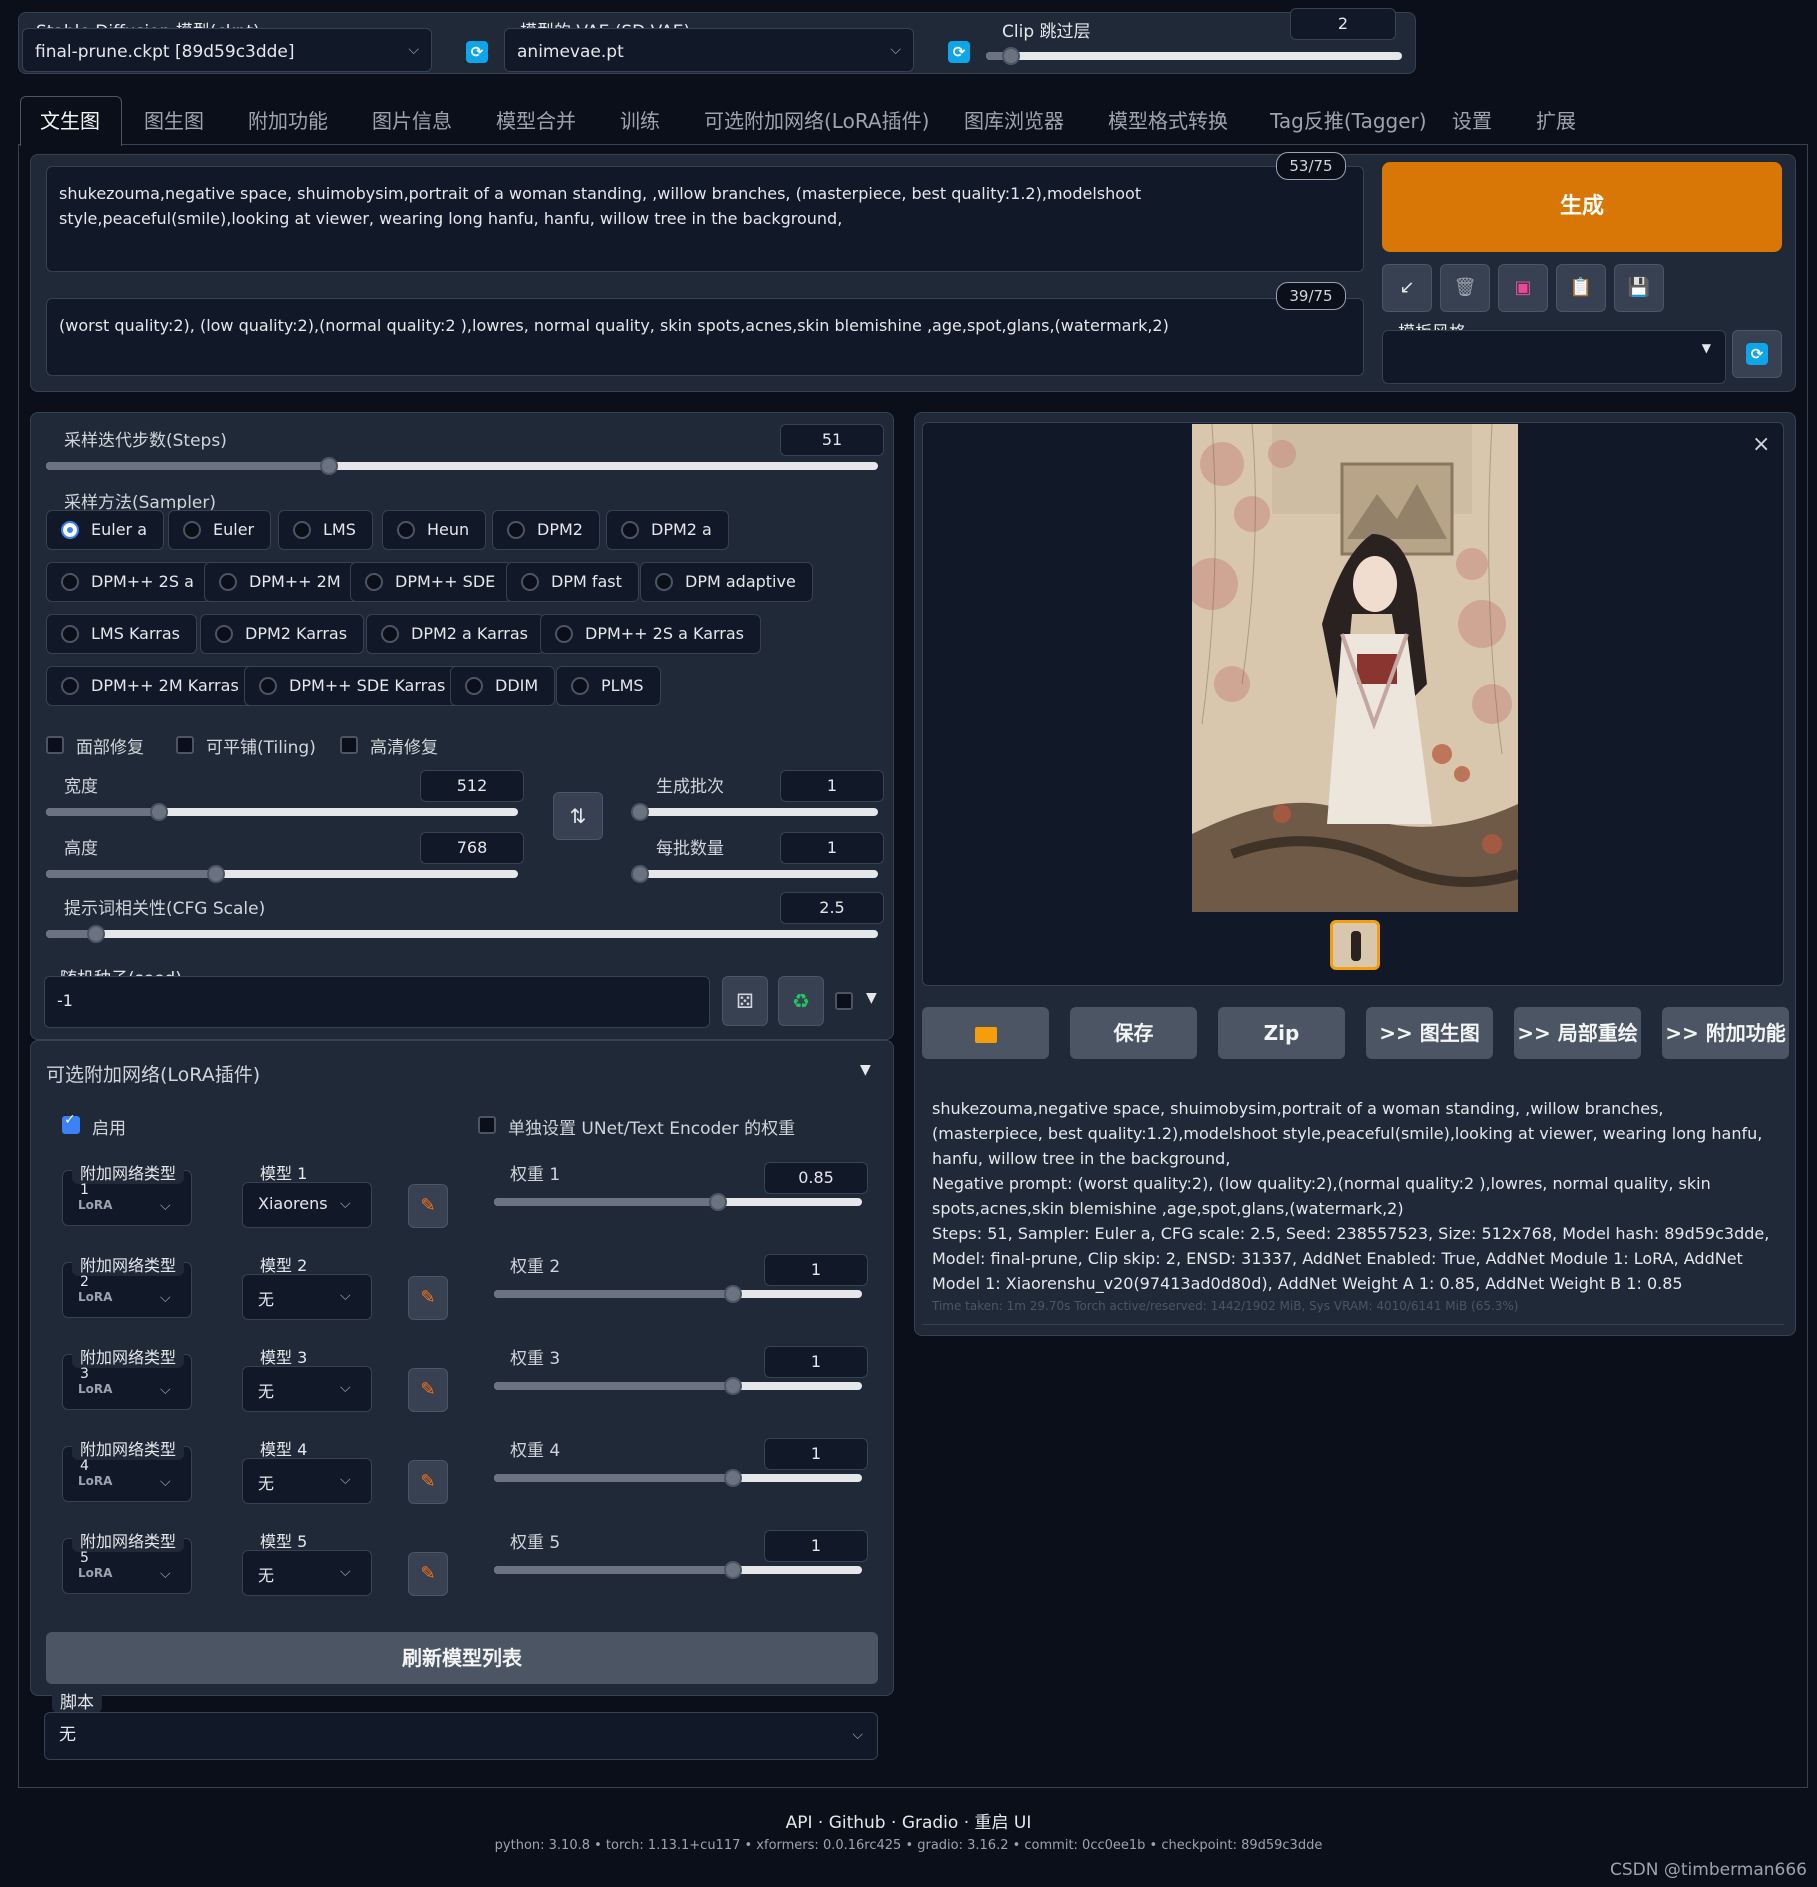  Describe the element at coordinates (487, 1125) in the screenshot. I see `separate-weights-checkbox` at that location.